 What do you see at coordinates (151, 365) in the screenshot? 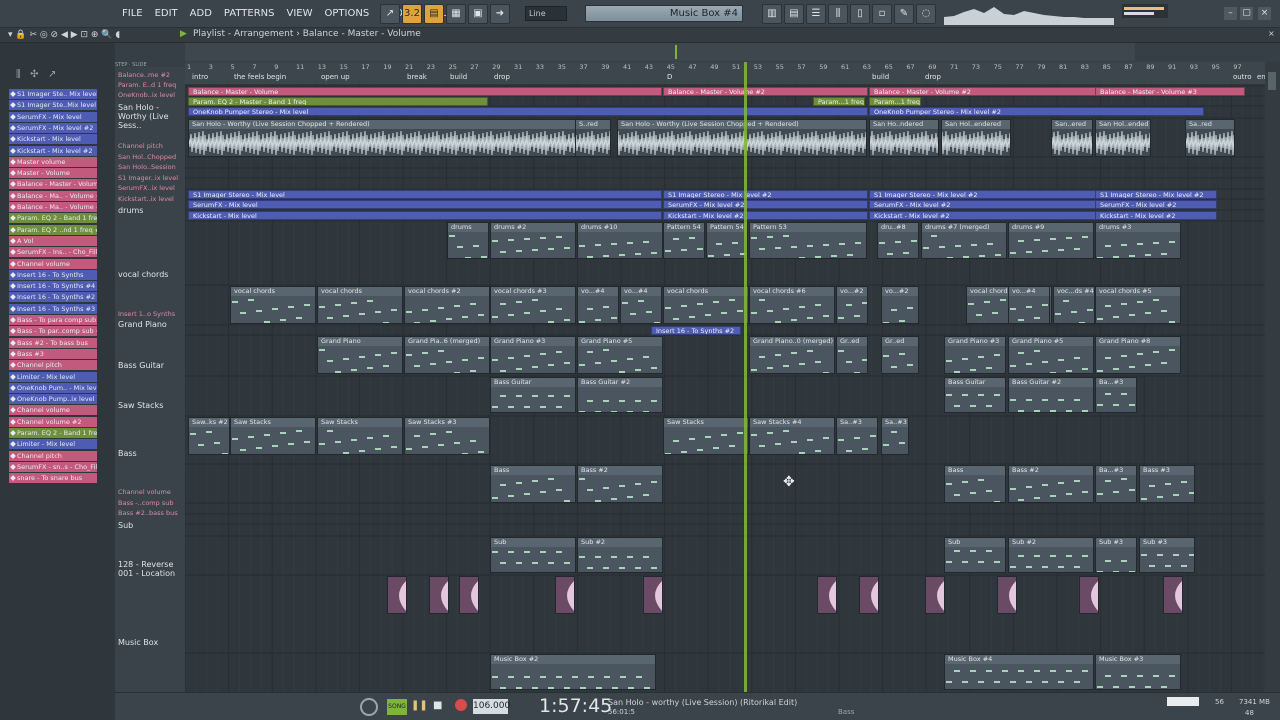
I see `track-label: Bass Guitar` at bounding box center [151, 365].